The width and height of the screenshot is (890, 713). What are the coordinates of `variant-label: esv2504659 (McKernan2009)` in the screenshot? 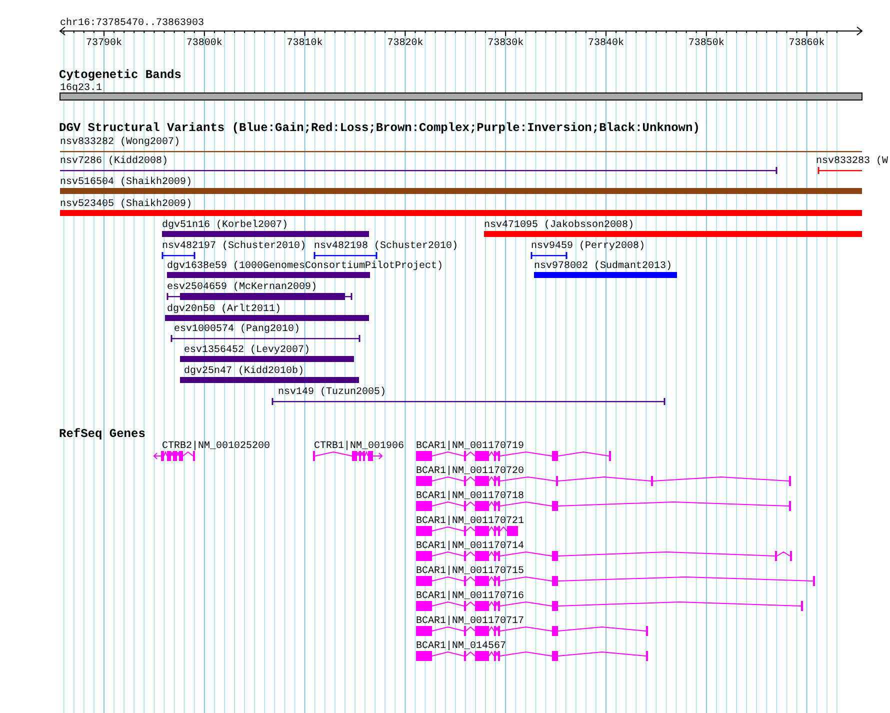 It's located at (242, 287).